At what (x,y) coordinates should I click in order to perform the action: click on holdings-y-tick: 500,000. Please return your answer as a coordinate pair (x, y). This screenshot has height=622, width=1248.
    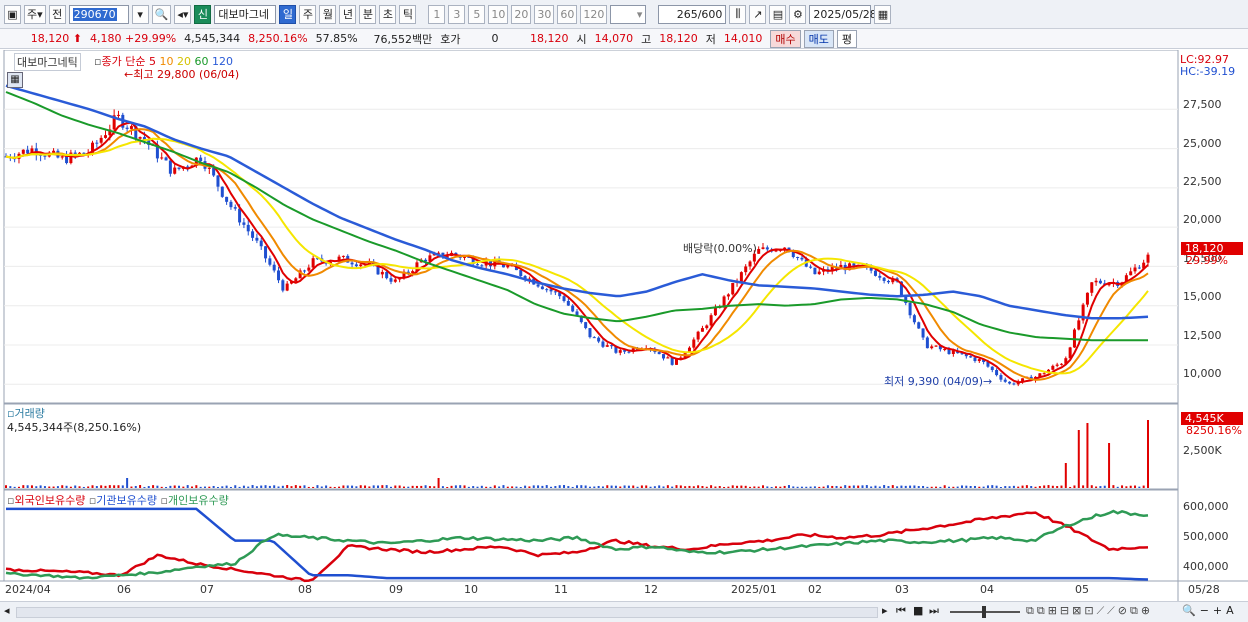
    Looking at the image, I should click on (1206, 536).